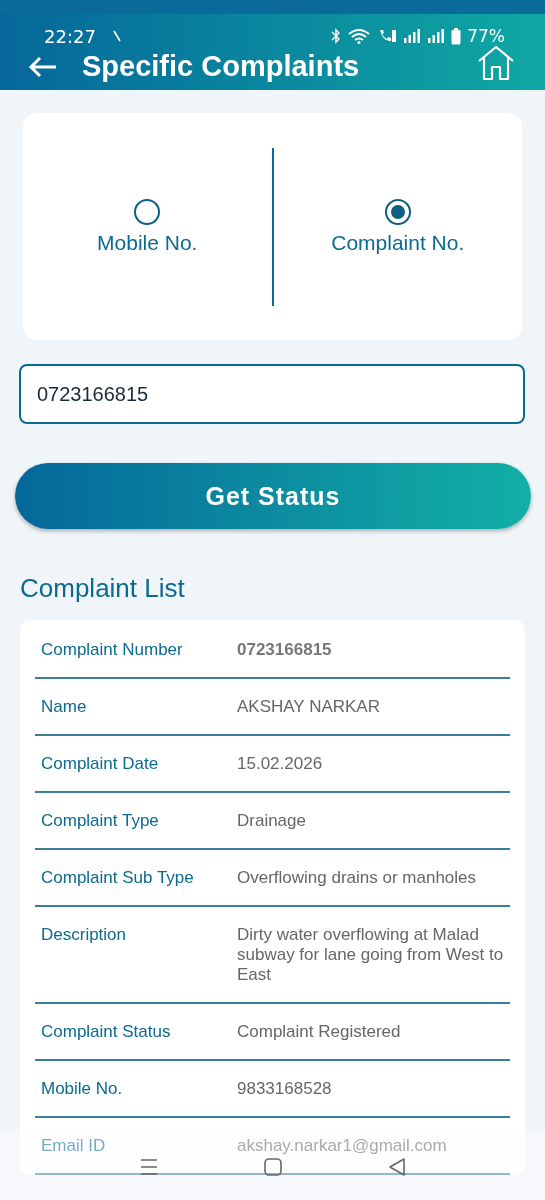 This screenshot has width=545, height=1200. Describe the element at coordinates (70, 36) in the screenshot. I see `status-time: 22:27` at that location.